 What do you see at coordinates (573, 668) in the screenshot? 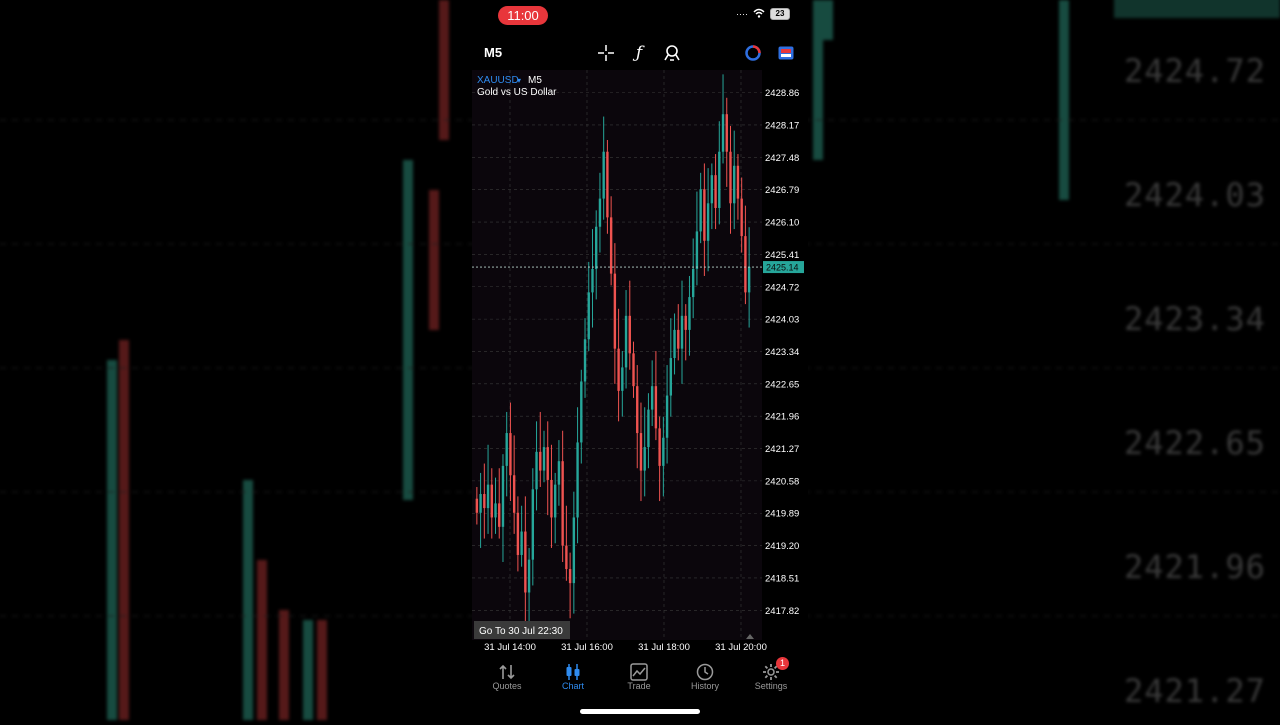
I see `candlestick-chart-icon` at bounding box center [573, 668].